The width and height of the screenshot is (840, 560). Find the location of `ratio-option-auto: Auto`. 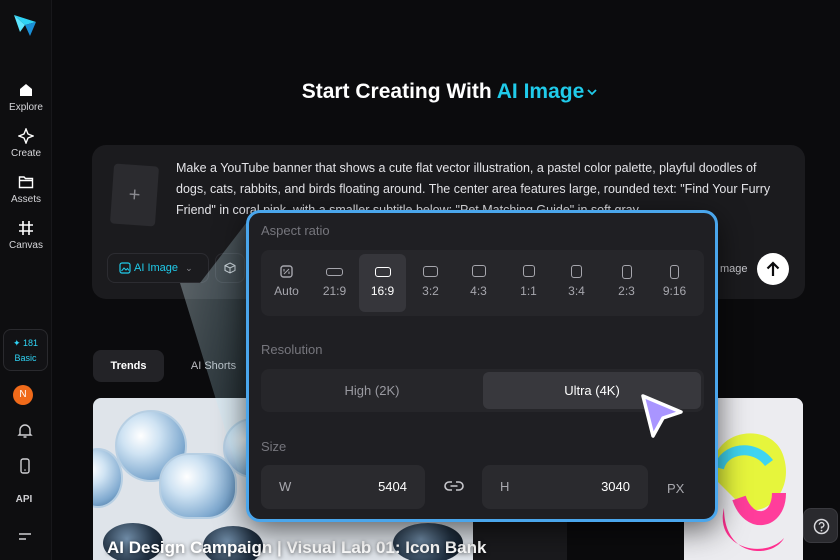

ratio-option-auto: Auto is located at coordinates (286, 283).